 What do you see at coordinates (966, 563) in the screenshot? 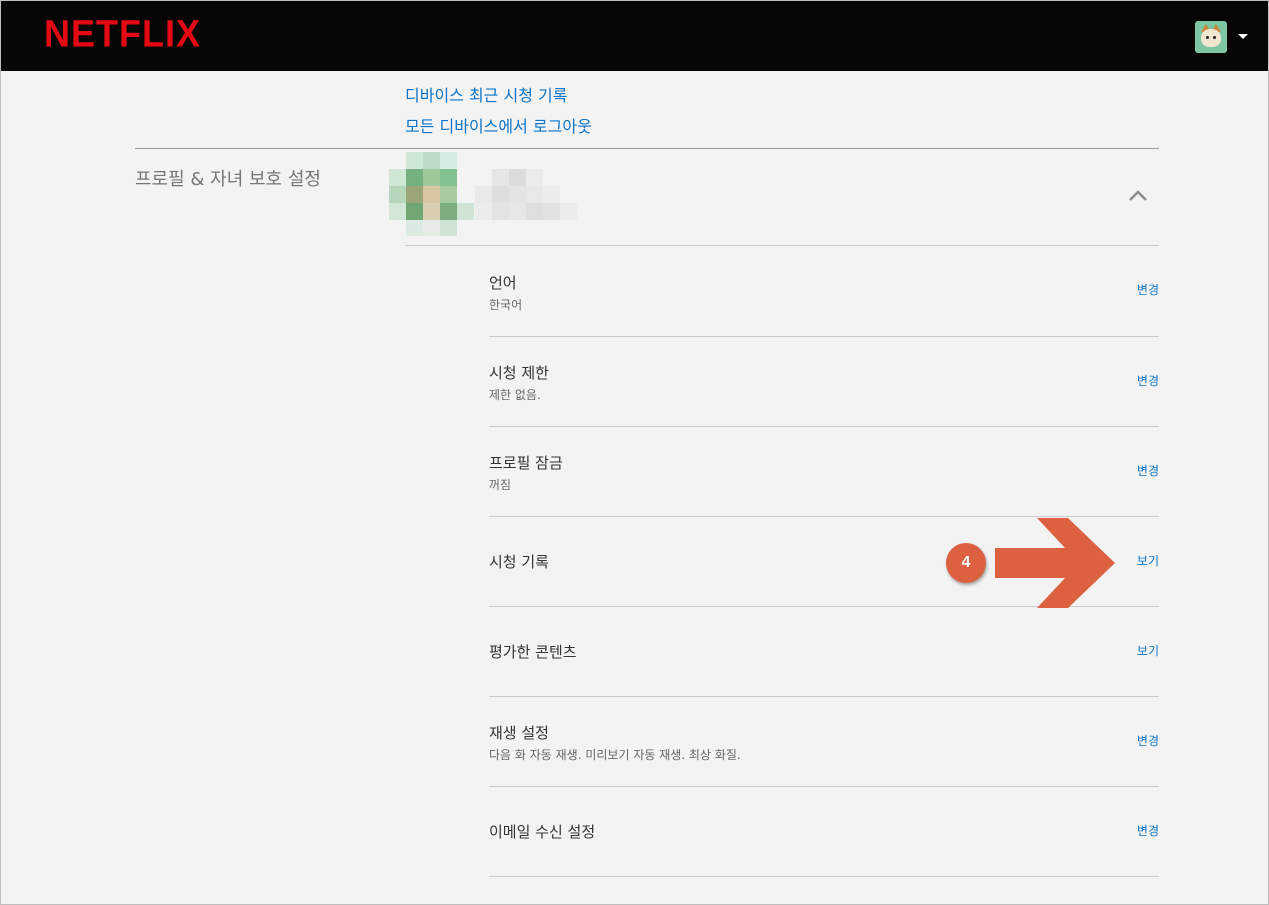
I see `step-badge: 4` at bounding box center [966, 563].